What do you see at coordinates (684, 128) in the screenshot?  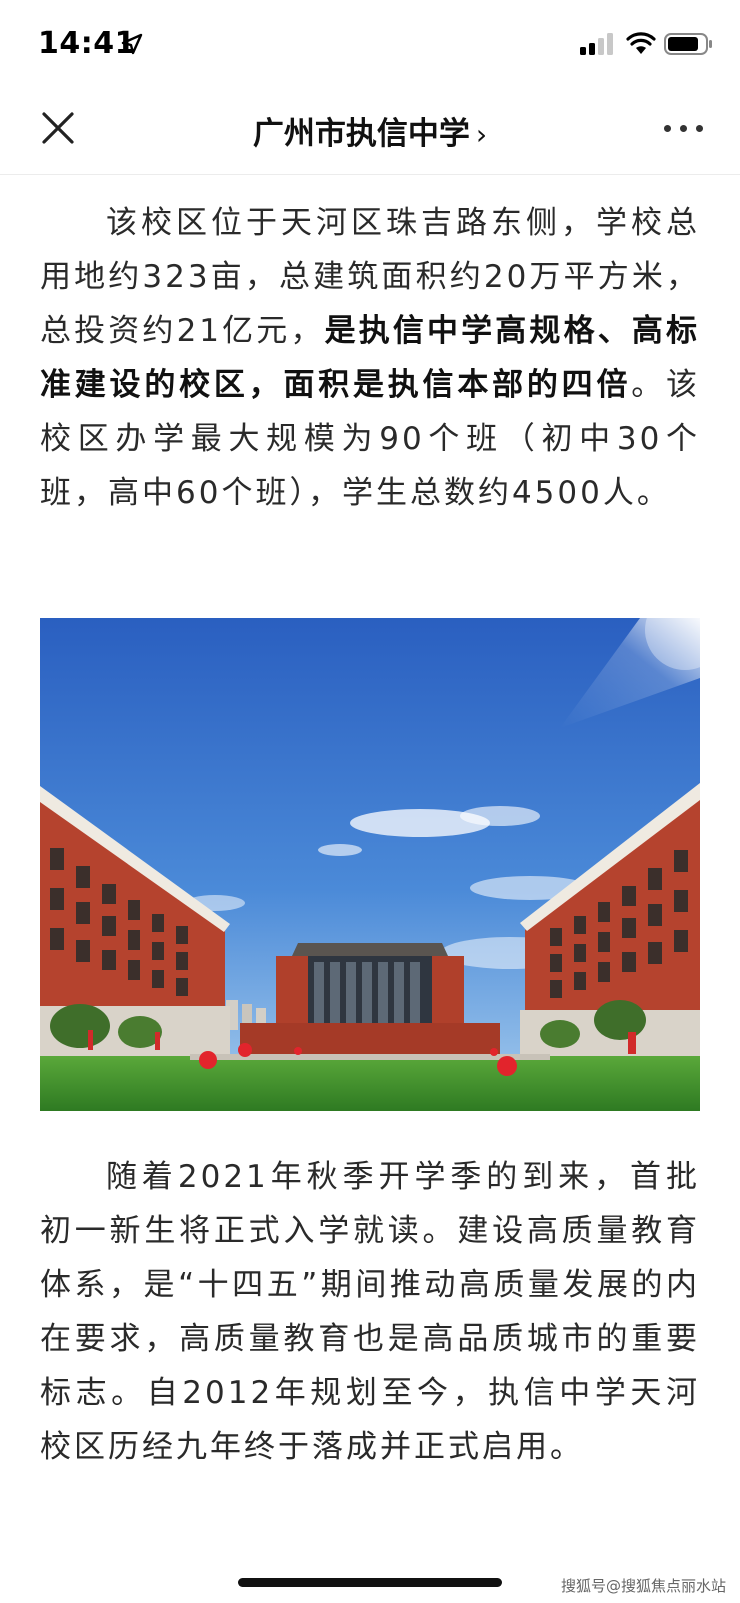 I see `more-dots-icon` at bounding box center [684, 128].